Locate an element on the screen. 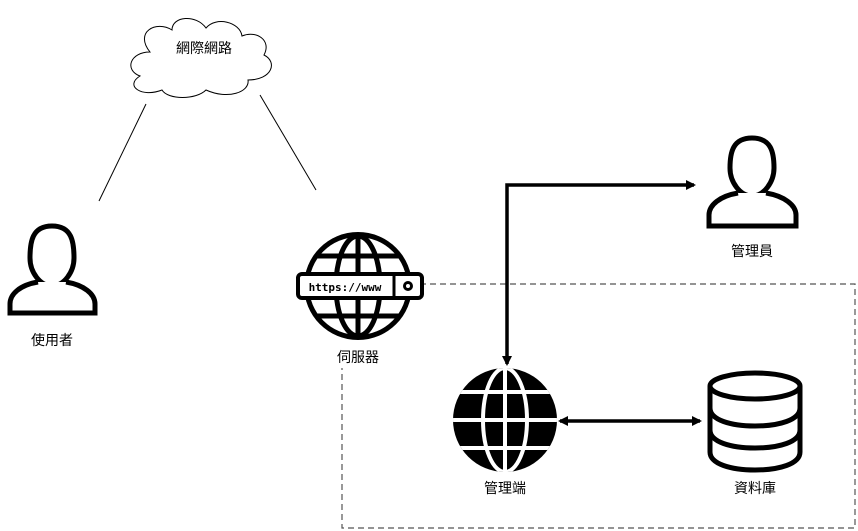  database-icon is located at coordinates (755, 421).